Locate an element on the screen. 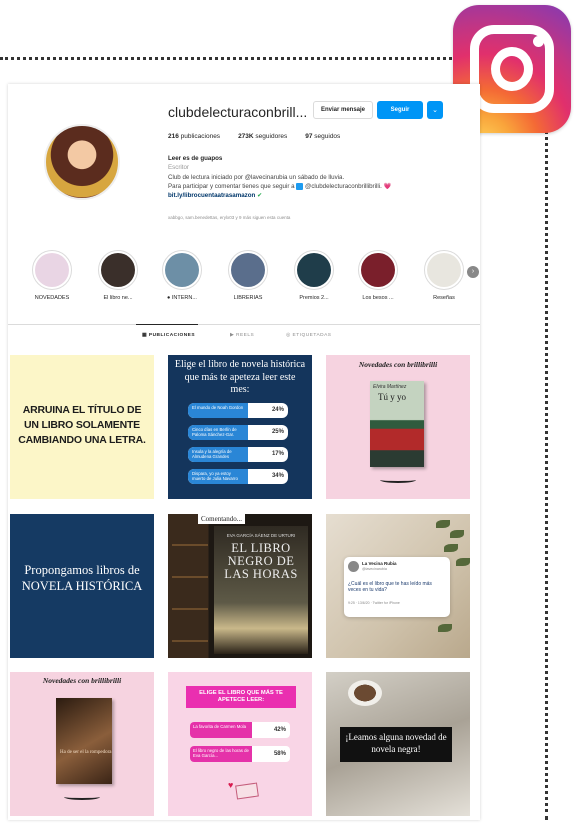 Image resolution: width=574 pixels, height=826 pixels. post-propongamos-libros: Propongamos libros de NOVELA HISTÓRICA is located at coordinates (82, 586).